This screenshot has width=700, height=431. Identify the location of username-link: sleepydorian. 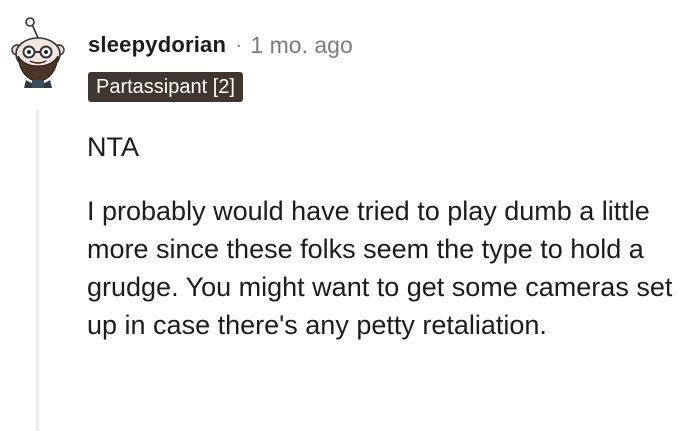
(157, 45).